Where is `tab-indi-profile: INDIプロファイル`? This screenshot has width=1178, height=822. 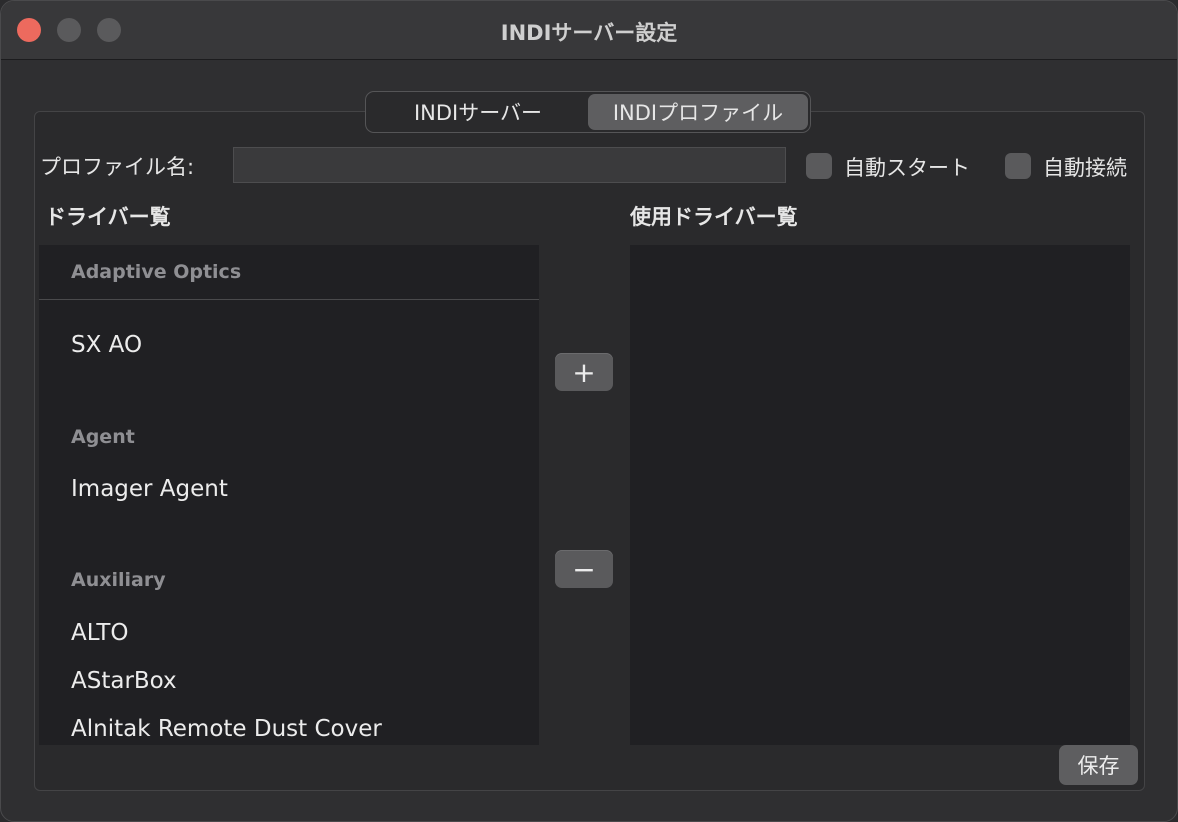
tab-indi-profile: INDIプロファイル is located at coordinates (698, 112).